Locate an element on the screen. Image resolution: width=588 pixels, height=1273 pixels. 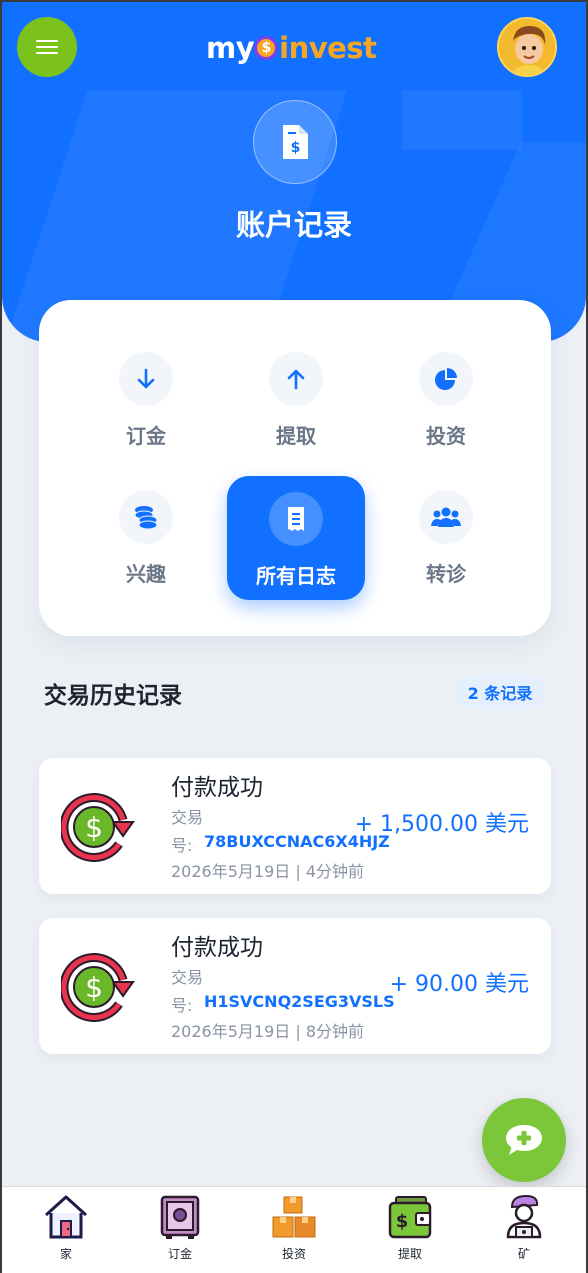
home-icon is located at coordinates (66, 1217).